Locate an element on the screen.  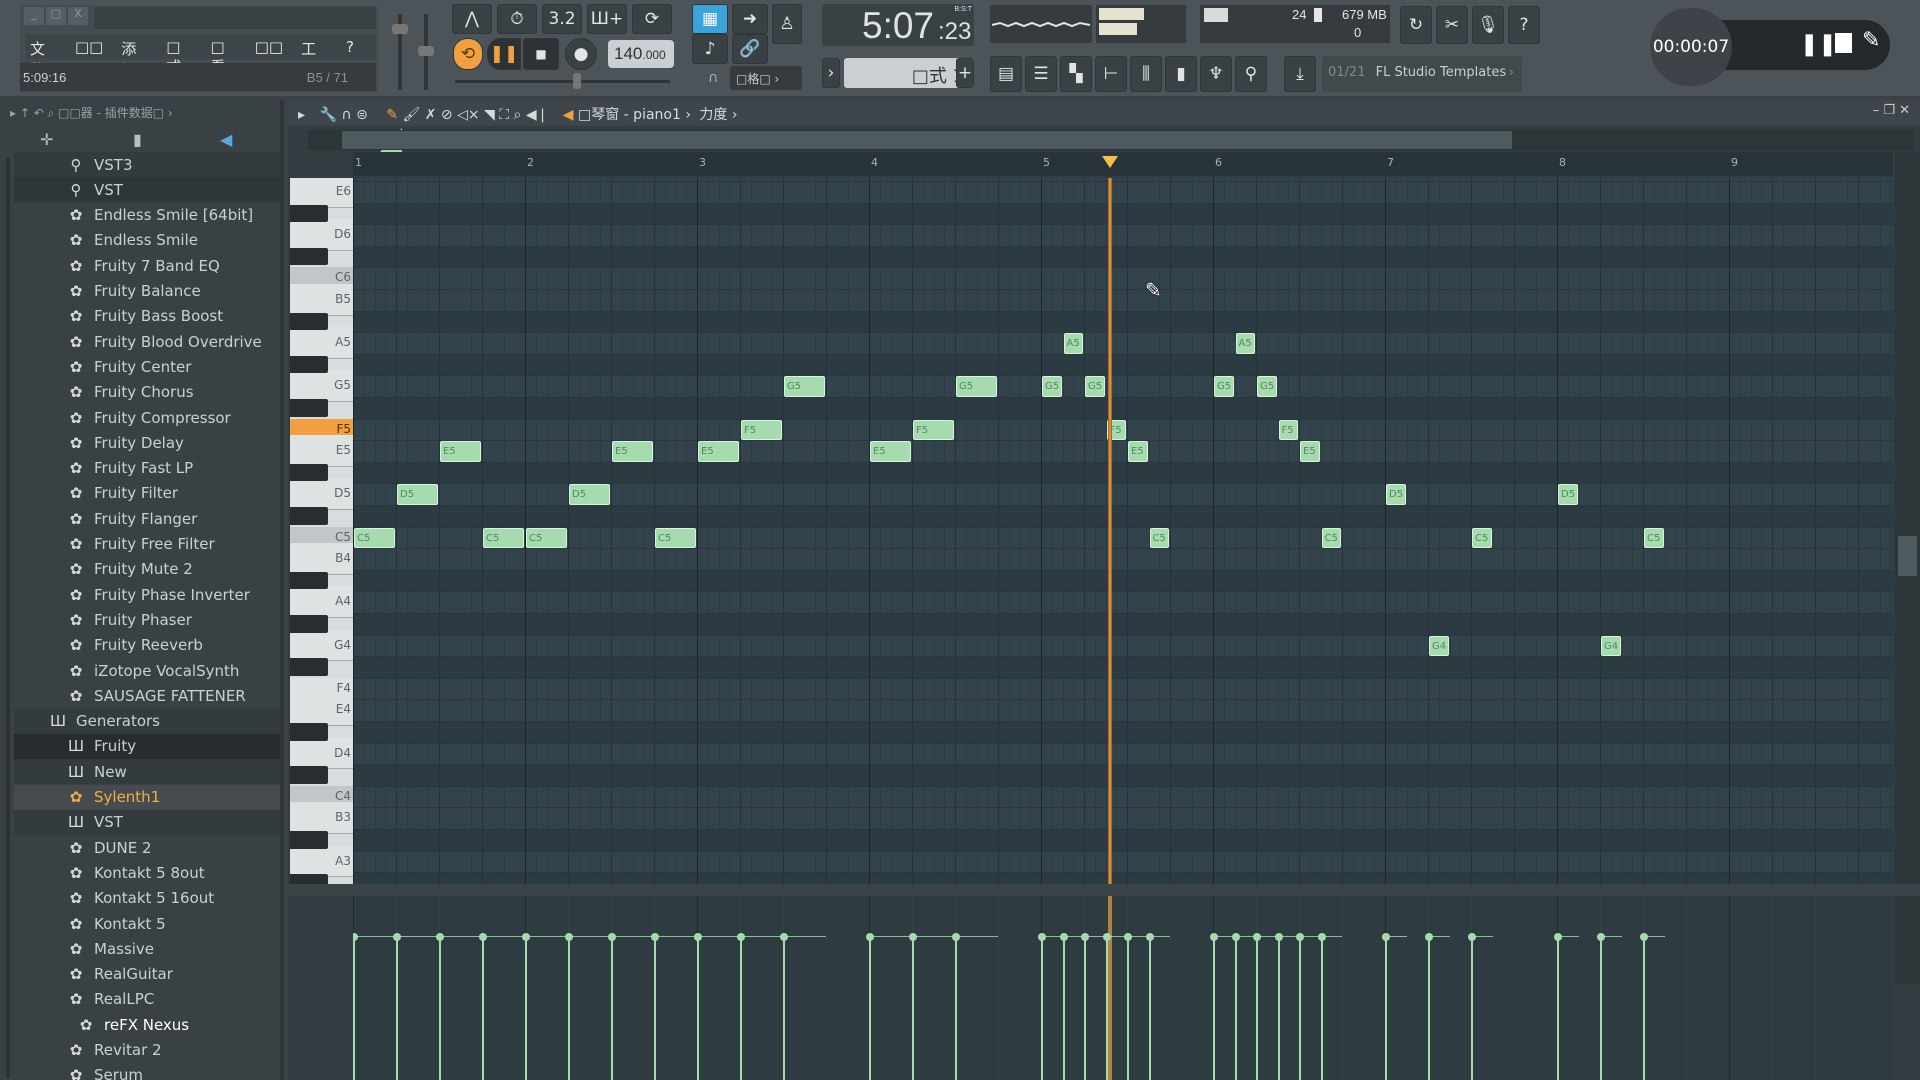
wrench-icon: 🔧 is located at coordinates (327, 115).